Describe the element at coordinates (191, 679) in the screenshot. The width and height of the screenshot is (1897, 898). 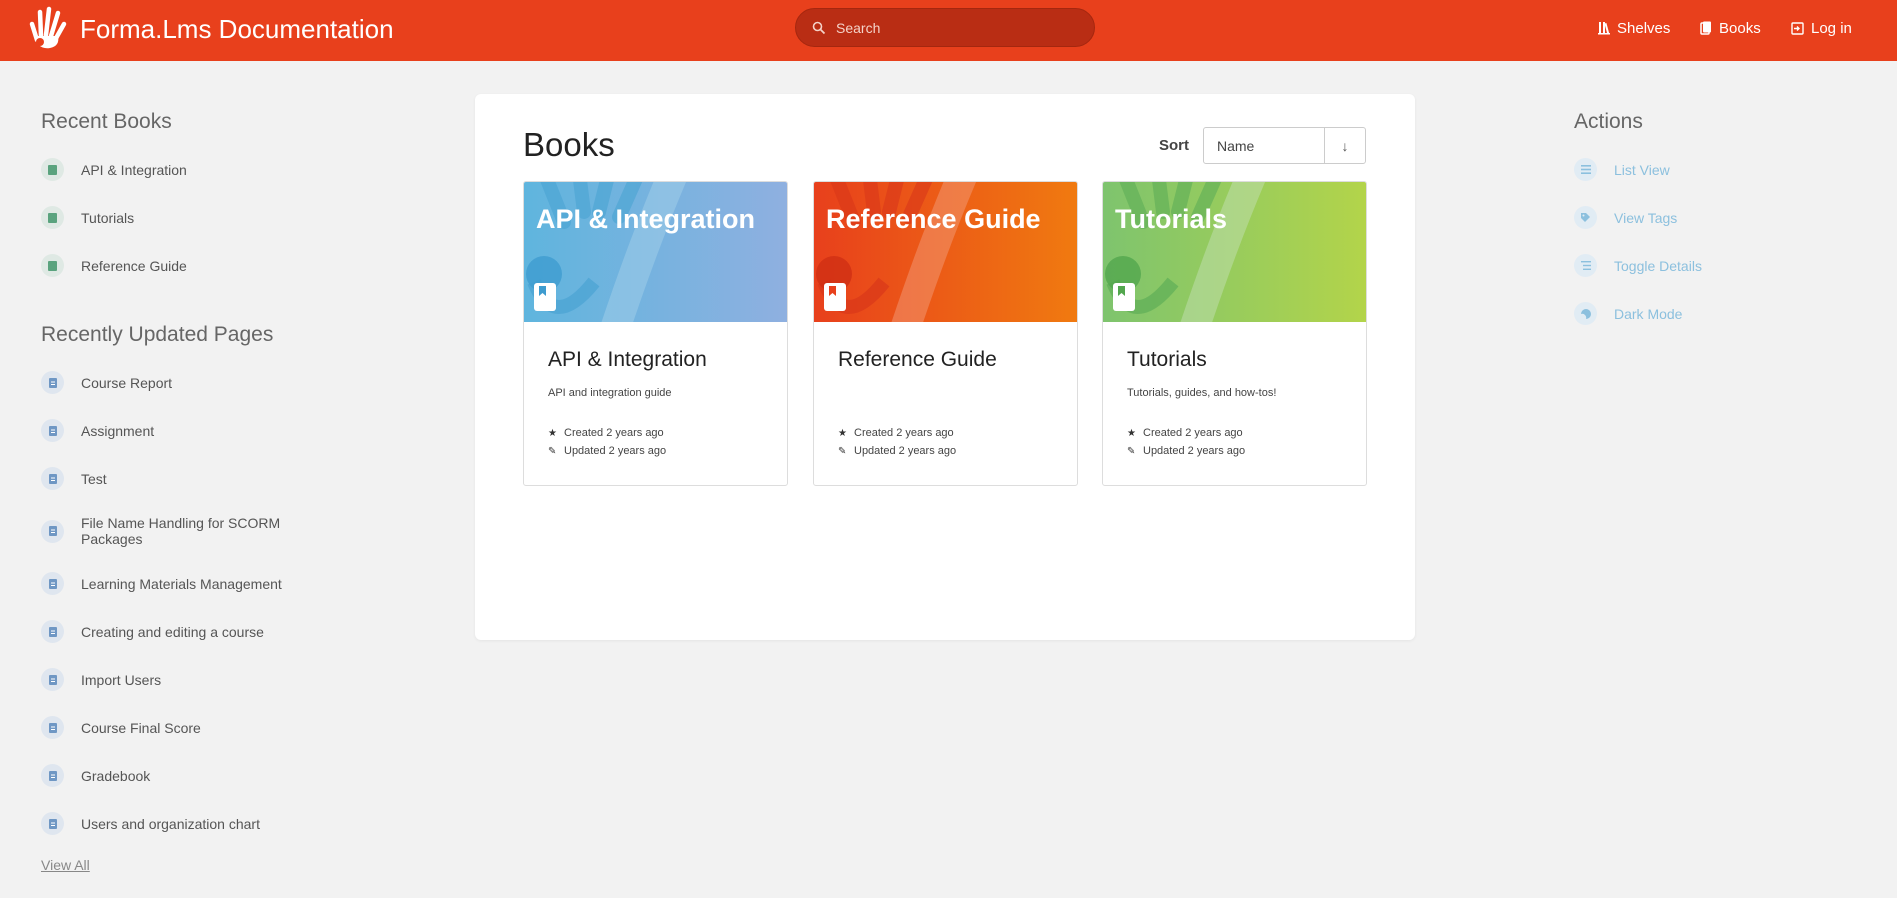
I see `recent-page-item: Import Users` at that location.